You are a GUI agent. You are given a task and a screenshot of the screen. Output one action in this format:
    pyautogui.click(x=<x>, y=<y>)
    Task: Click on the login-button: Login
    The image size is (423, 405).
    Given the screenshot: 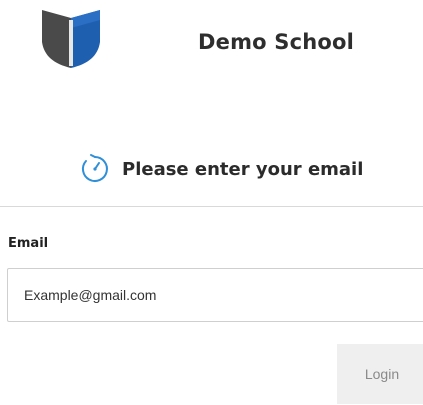 What is the action you would take?
    pyautogui.click(x=380, y=374)
    